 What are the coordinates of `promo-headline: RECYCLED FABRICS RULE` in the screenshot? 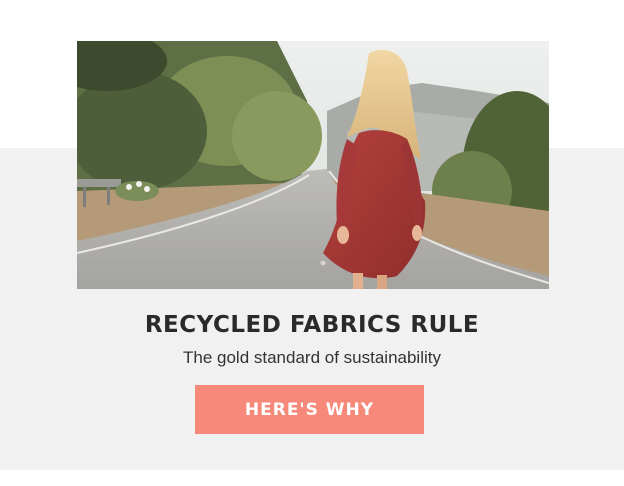 It's located at (312, 325).